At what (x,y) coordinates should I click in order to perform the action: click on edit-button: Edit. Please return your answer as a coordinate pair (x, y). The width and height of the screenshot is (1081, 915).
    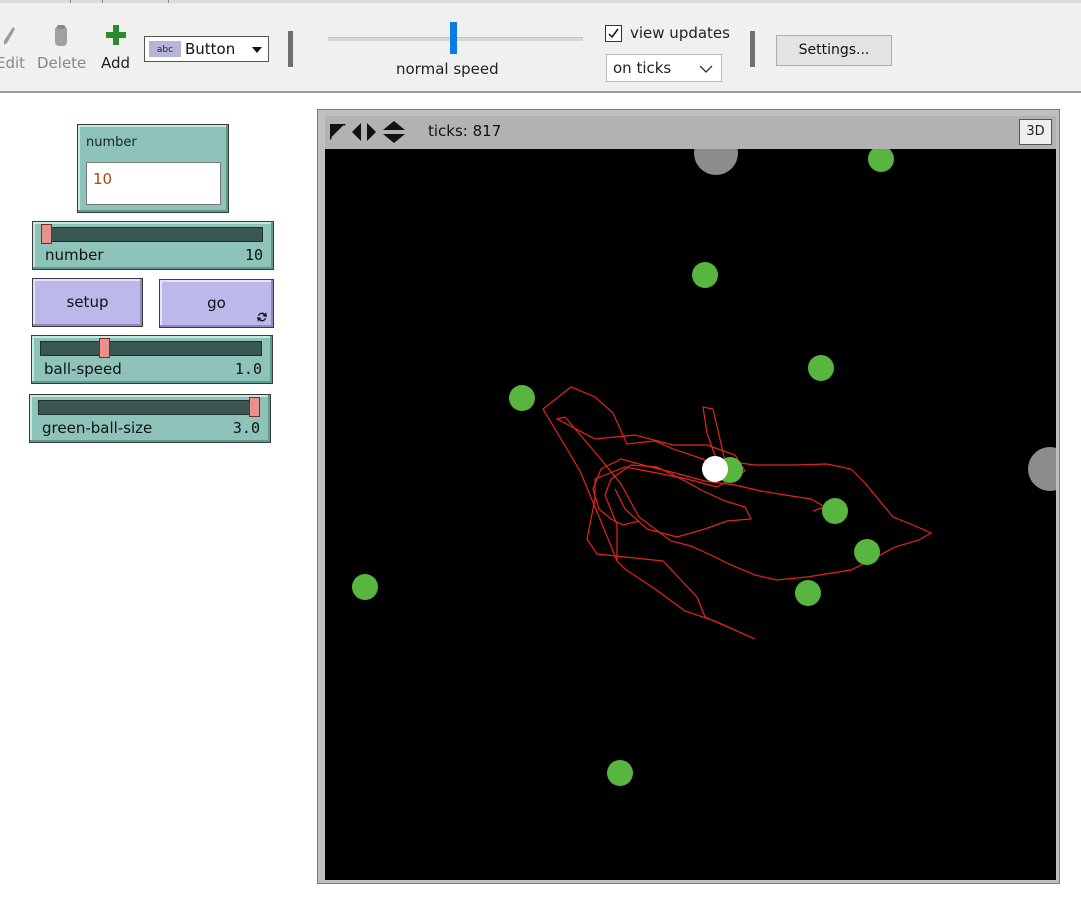
    Looking at the image, I should click on (13, 50).